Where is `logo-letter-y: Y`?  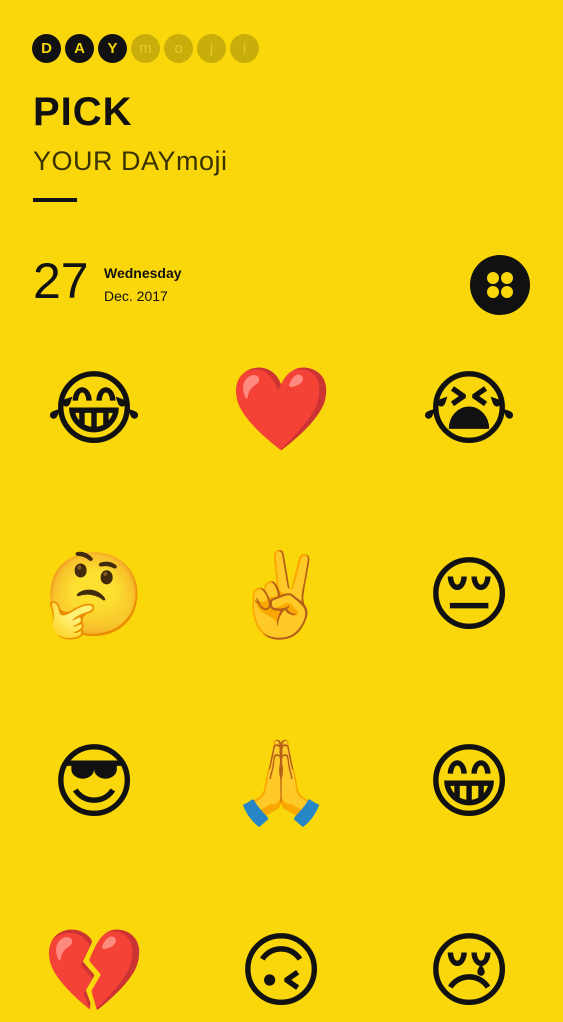
logo-letter-y: Y is located at coordinates (112, 48).